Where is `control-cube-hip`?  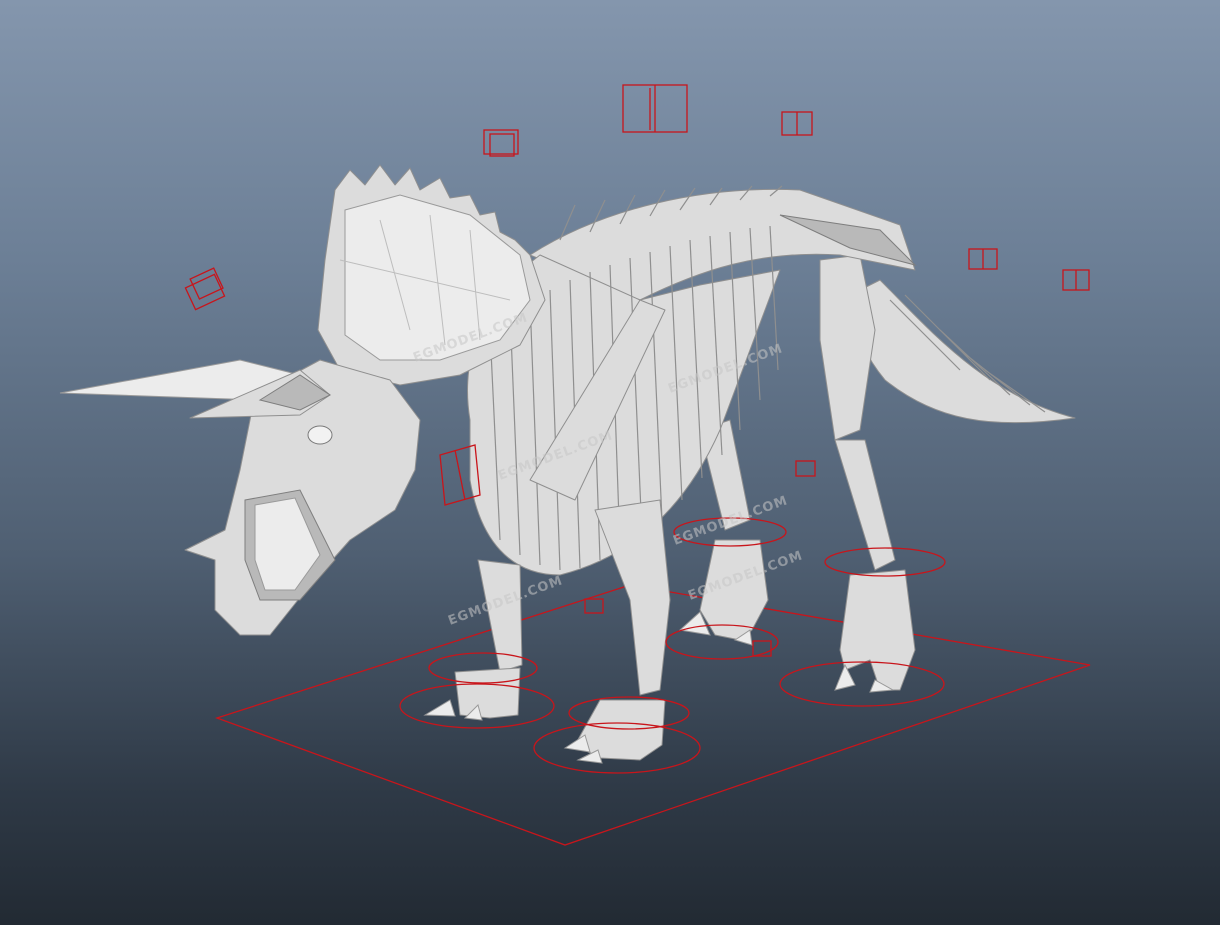
control-cube-hip is located at coordinates (805, 468).